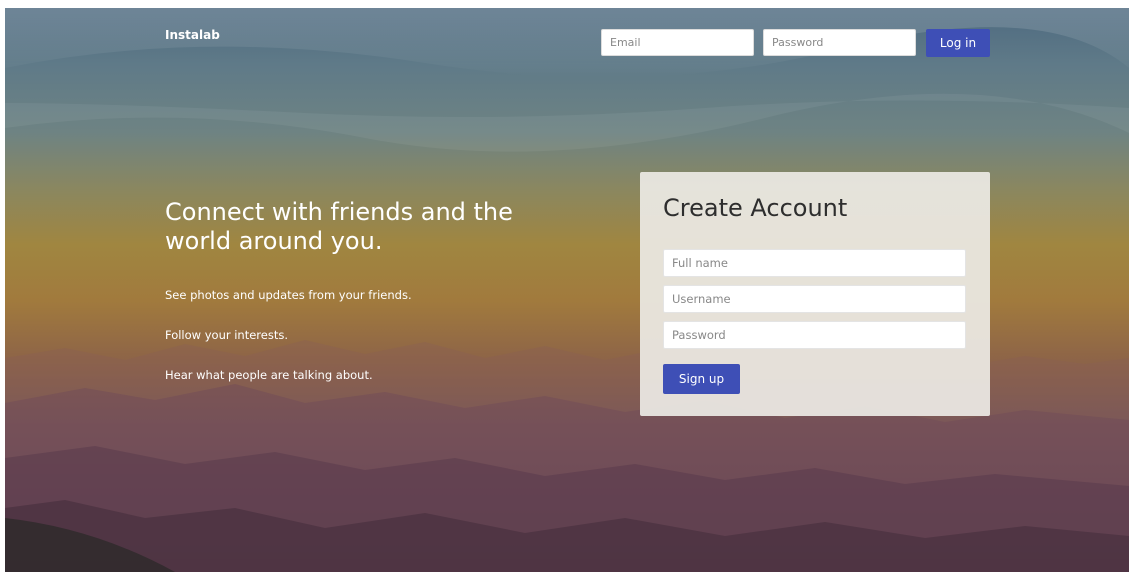 The width and height of the screenshot is (1134, 574). I want to click on fullname-input, so click(814, 263).